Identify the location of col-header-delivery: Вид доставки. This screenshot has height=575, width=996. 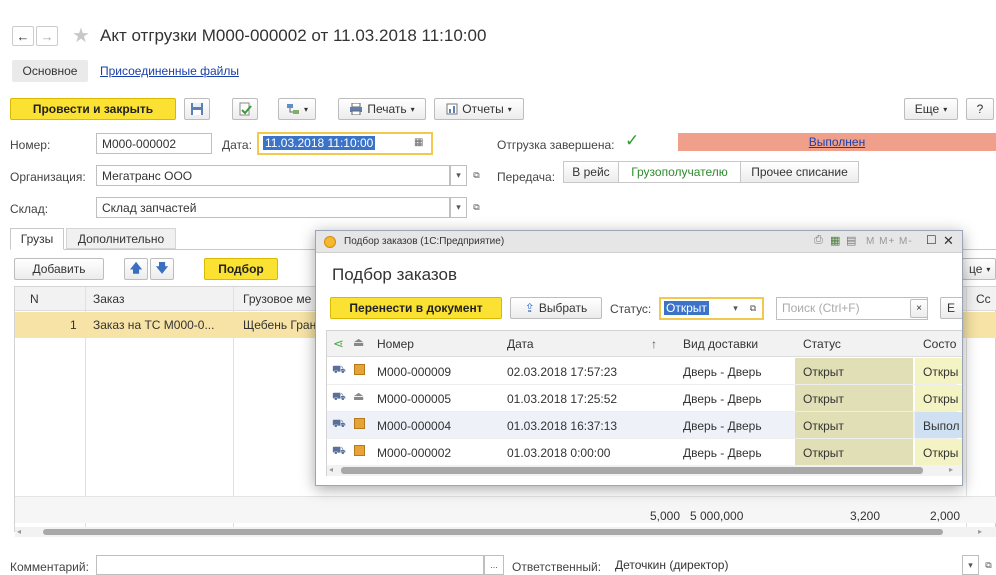
(720, 344).